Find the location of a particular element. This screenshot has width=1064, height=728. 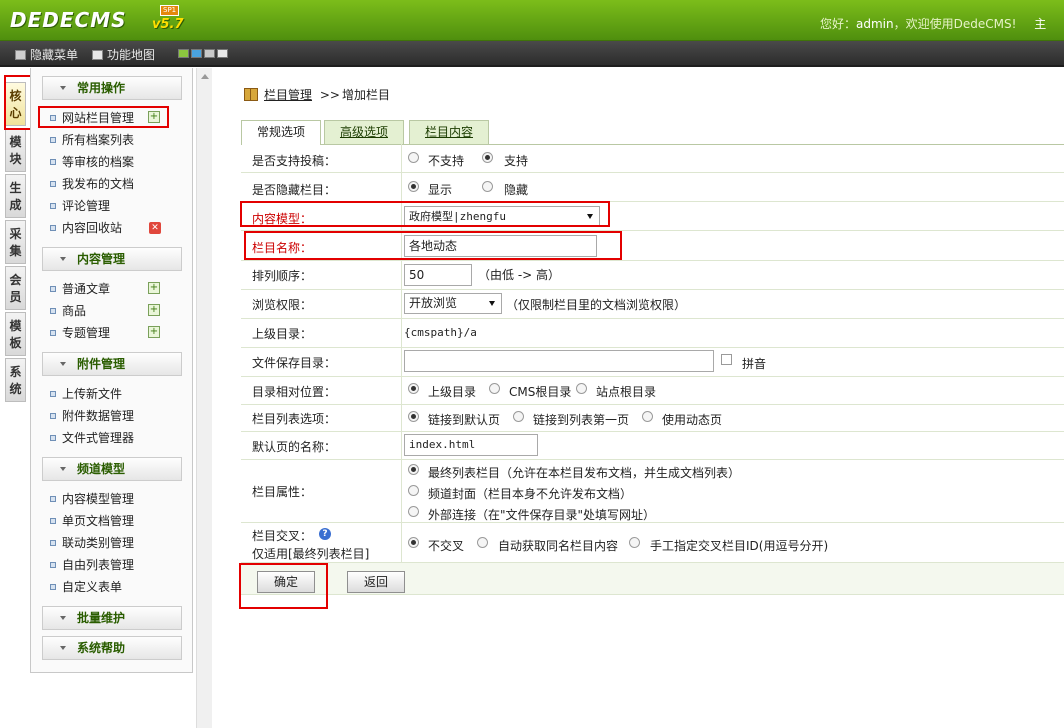

radio-link-default is located at coordinates (413, 416).